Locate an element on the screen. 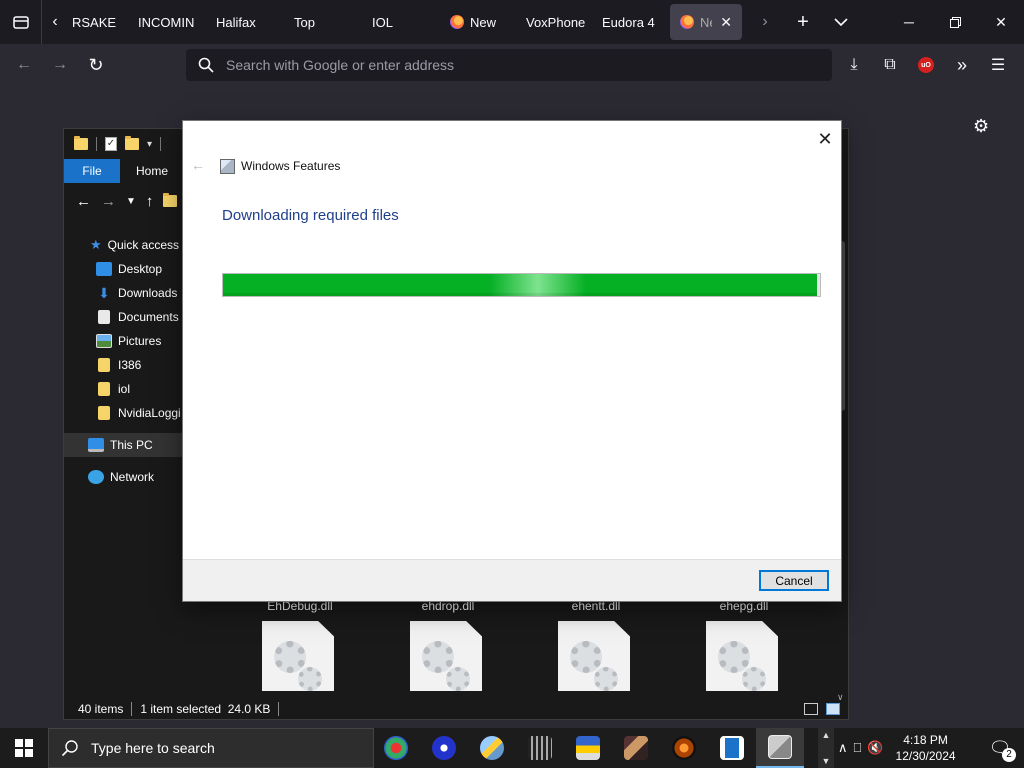  new-tab-button: + is located at coordinates (803, 22).